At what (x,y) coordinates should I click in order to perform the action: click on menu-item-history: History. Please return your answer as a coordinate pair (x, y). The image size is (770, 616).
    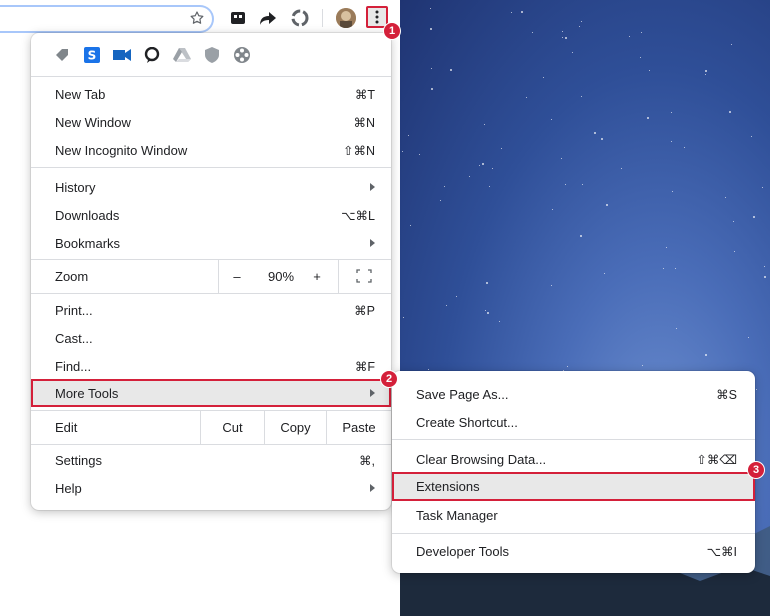
    Looking at the image, I should click on (211, 187).